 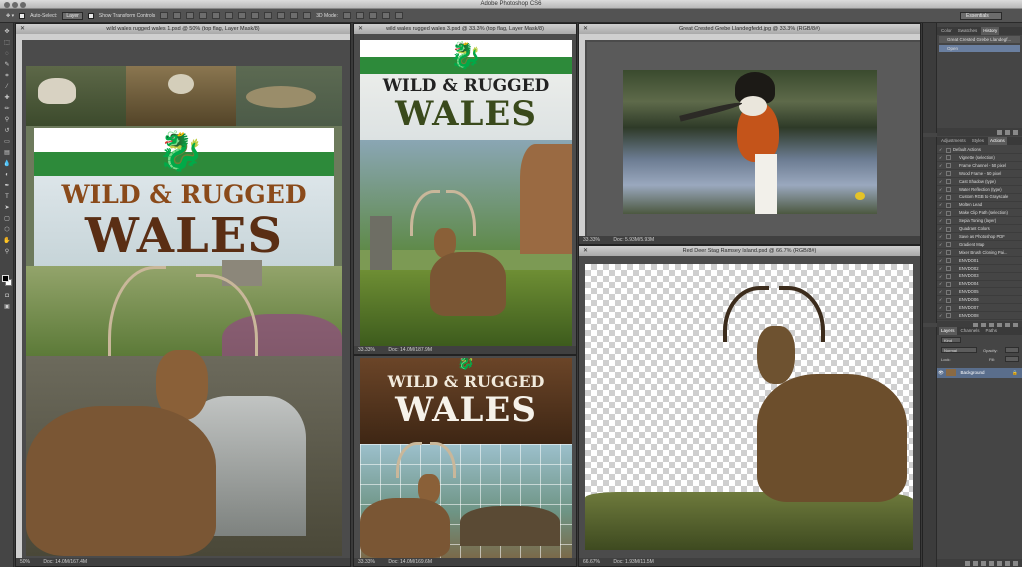 I want to click on healing-brush-icon: ✚, so click(x=7, y=98).